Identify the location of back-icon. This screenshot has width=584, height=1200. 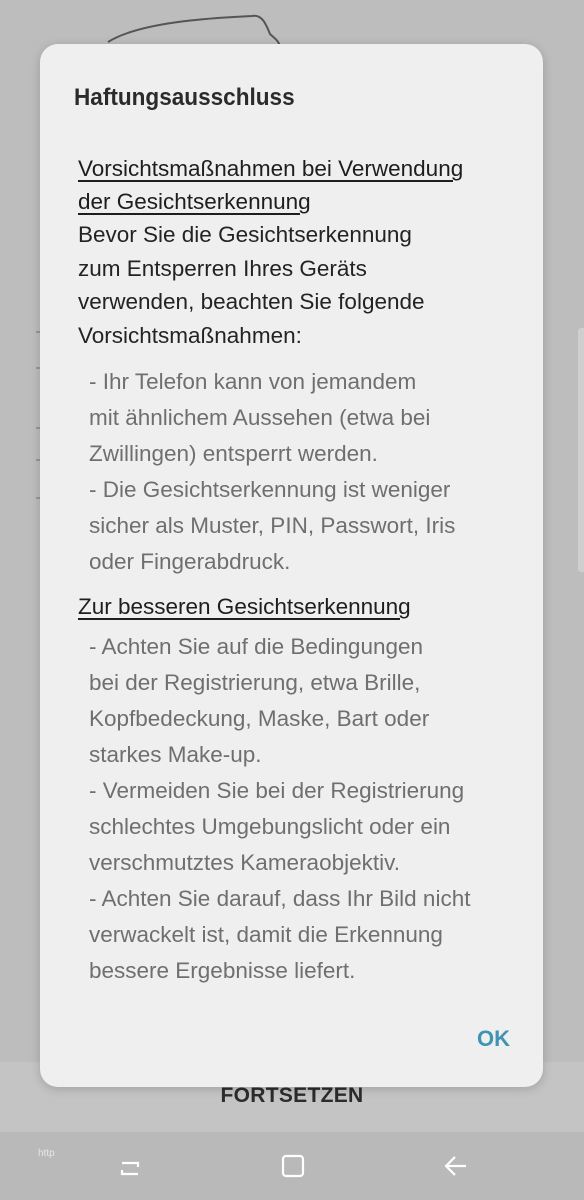
(456, 1166).